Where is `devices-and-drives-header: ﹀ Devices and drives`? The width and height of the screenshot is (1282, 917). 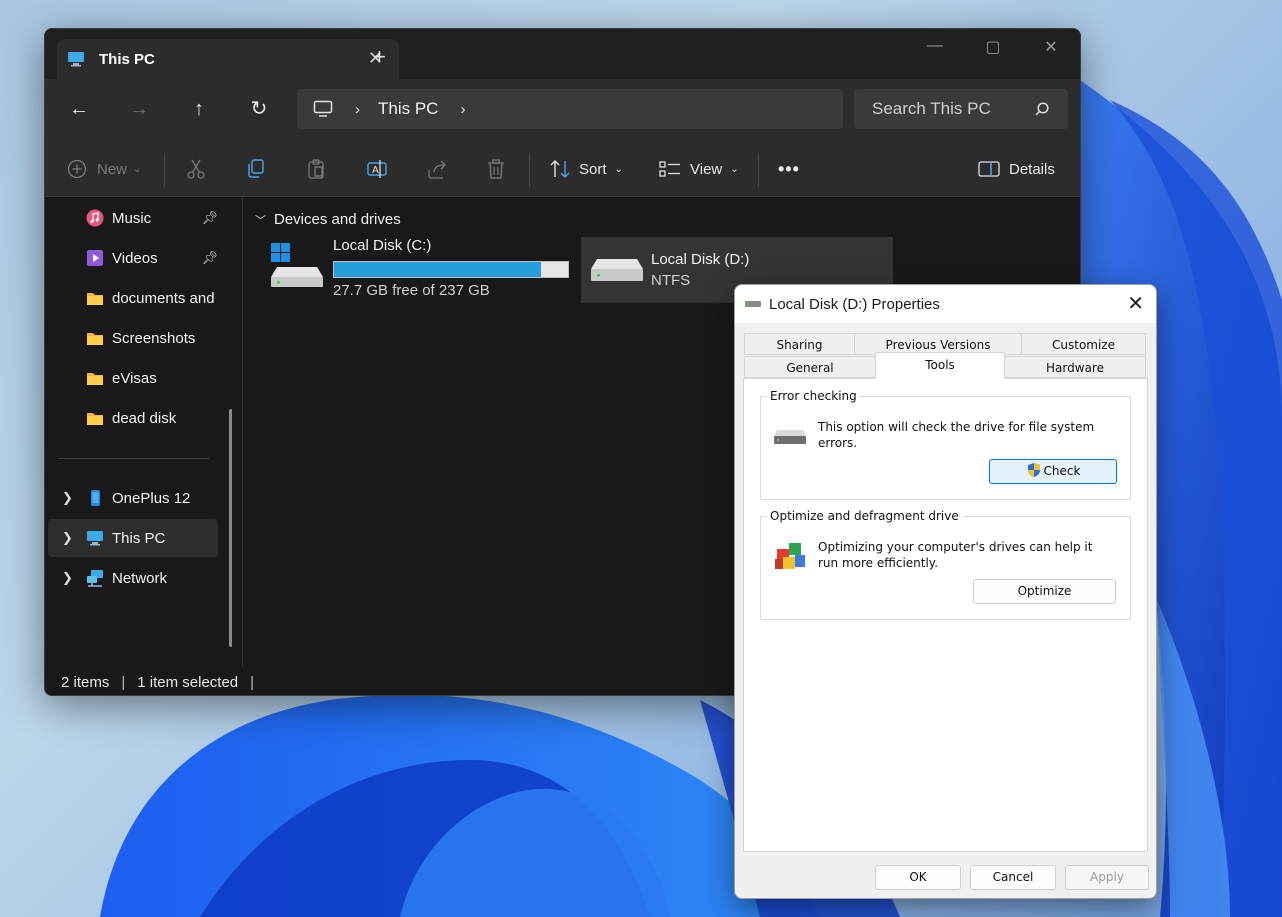 devices-and-drives-header: ﹀ Devices and drives is located at coordinates (328, 219).